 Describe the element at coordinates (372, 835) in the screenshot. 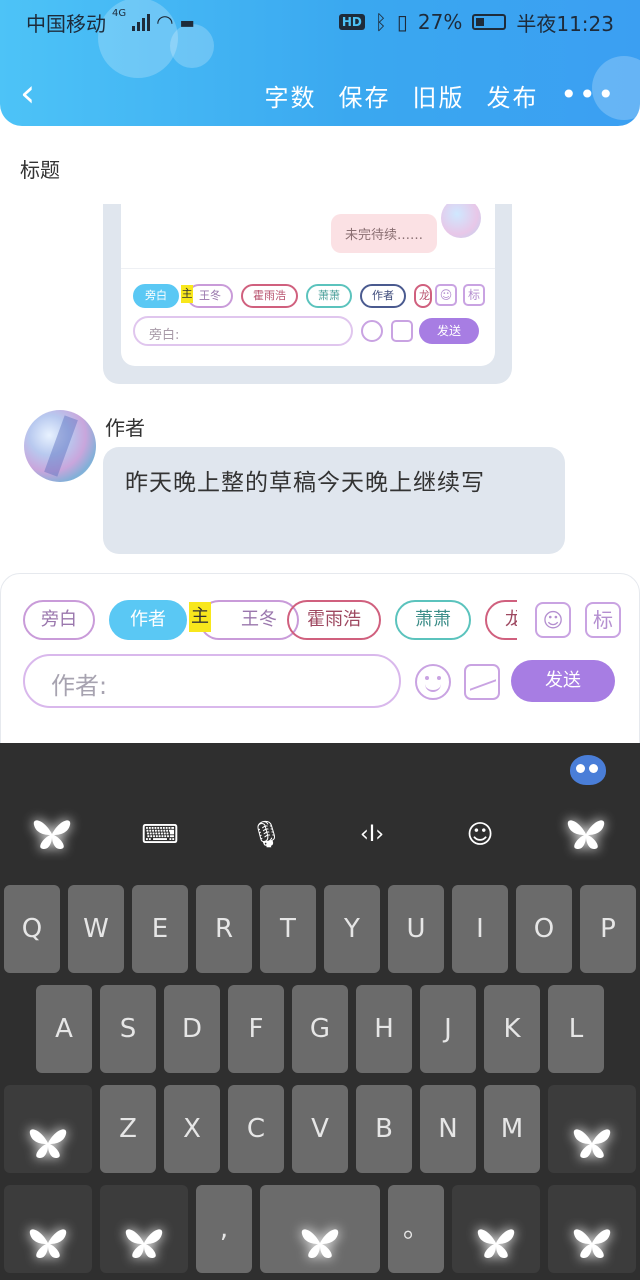

I see `cursor-icon: ‹I›` at that location.